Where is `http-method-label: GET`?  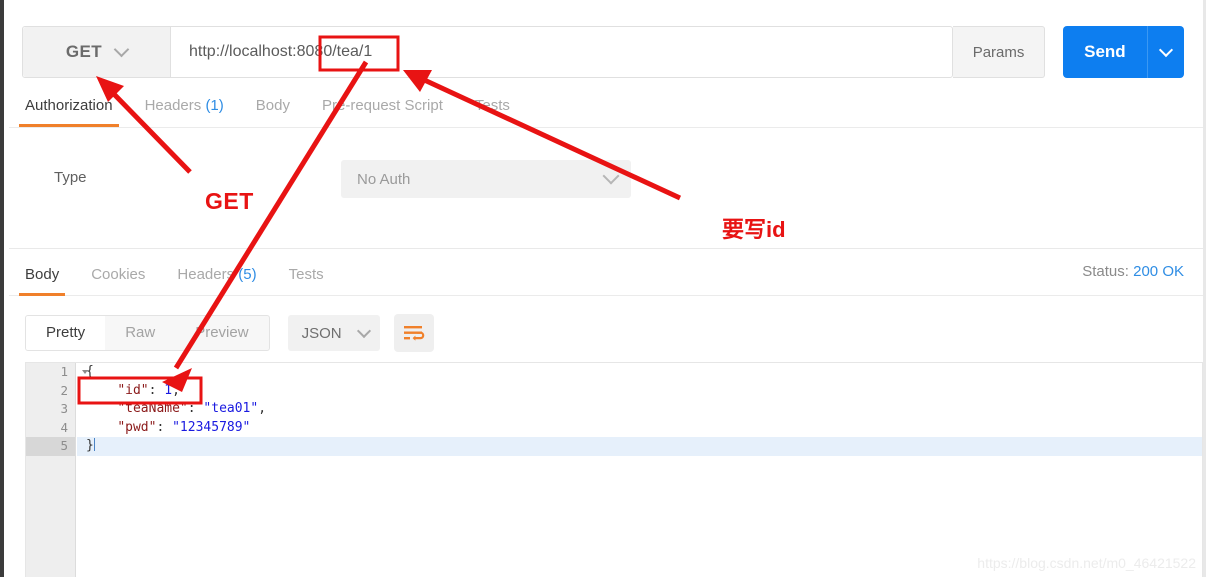 http-method-label: GET is located at coordinates (84, 51).